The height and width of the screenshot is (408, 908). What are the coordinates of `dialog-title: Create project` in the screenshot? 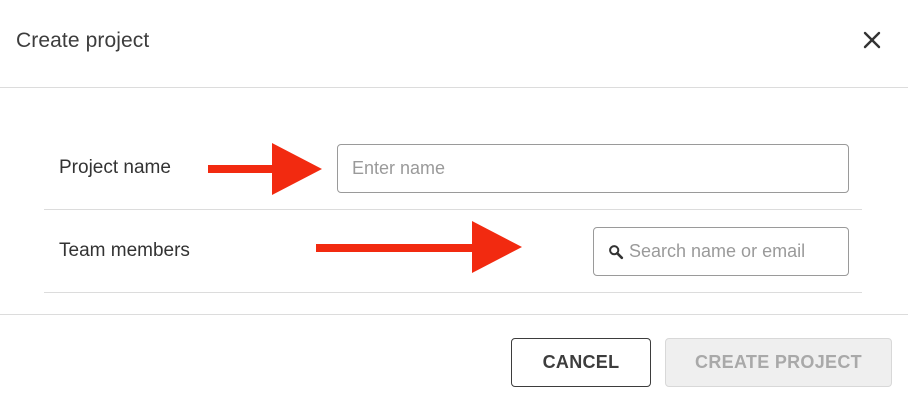 It's located at (83, 40).